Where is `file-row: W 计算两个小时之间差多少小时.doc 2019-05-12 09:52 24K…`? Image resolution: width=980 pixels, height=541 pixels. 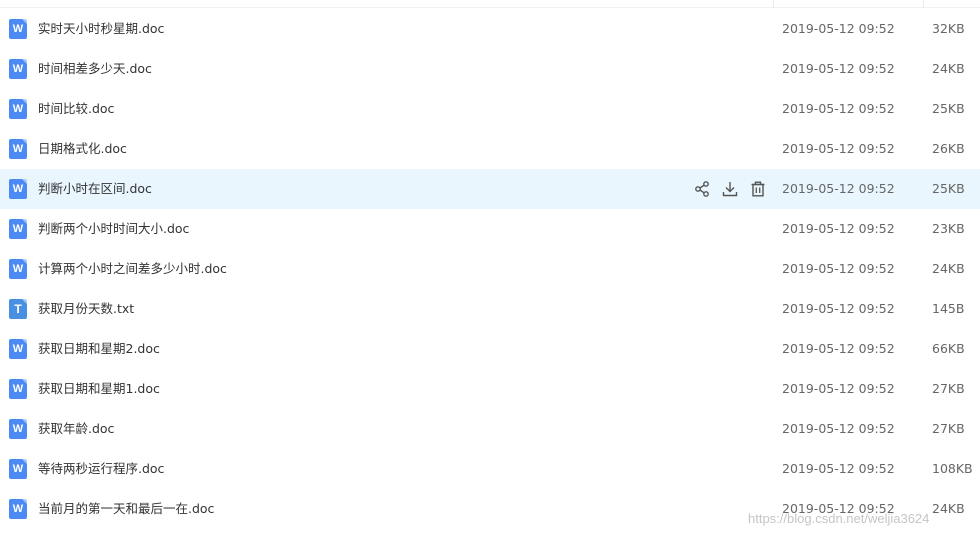 file-row: W 计算两个小时之间差多少小时.doc 2019-05-12 09:52 24K… is located at coordinates (490, 269).